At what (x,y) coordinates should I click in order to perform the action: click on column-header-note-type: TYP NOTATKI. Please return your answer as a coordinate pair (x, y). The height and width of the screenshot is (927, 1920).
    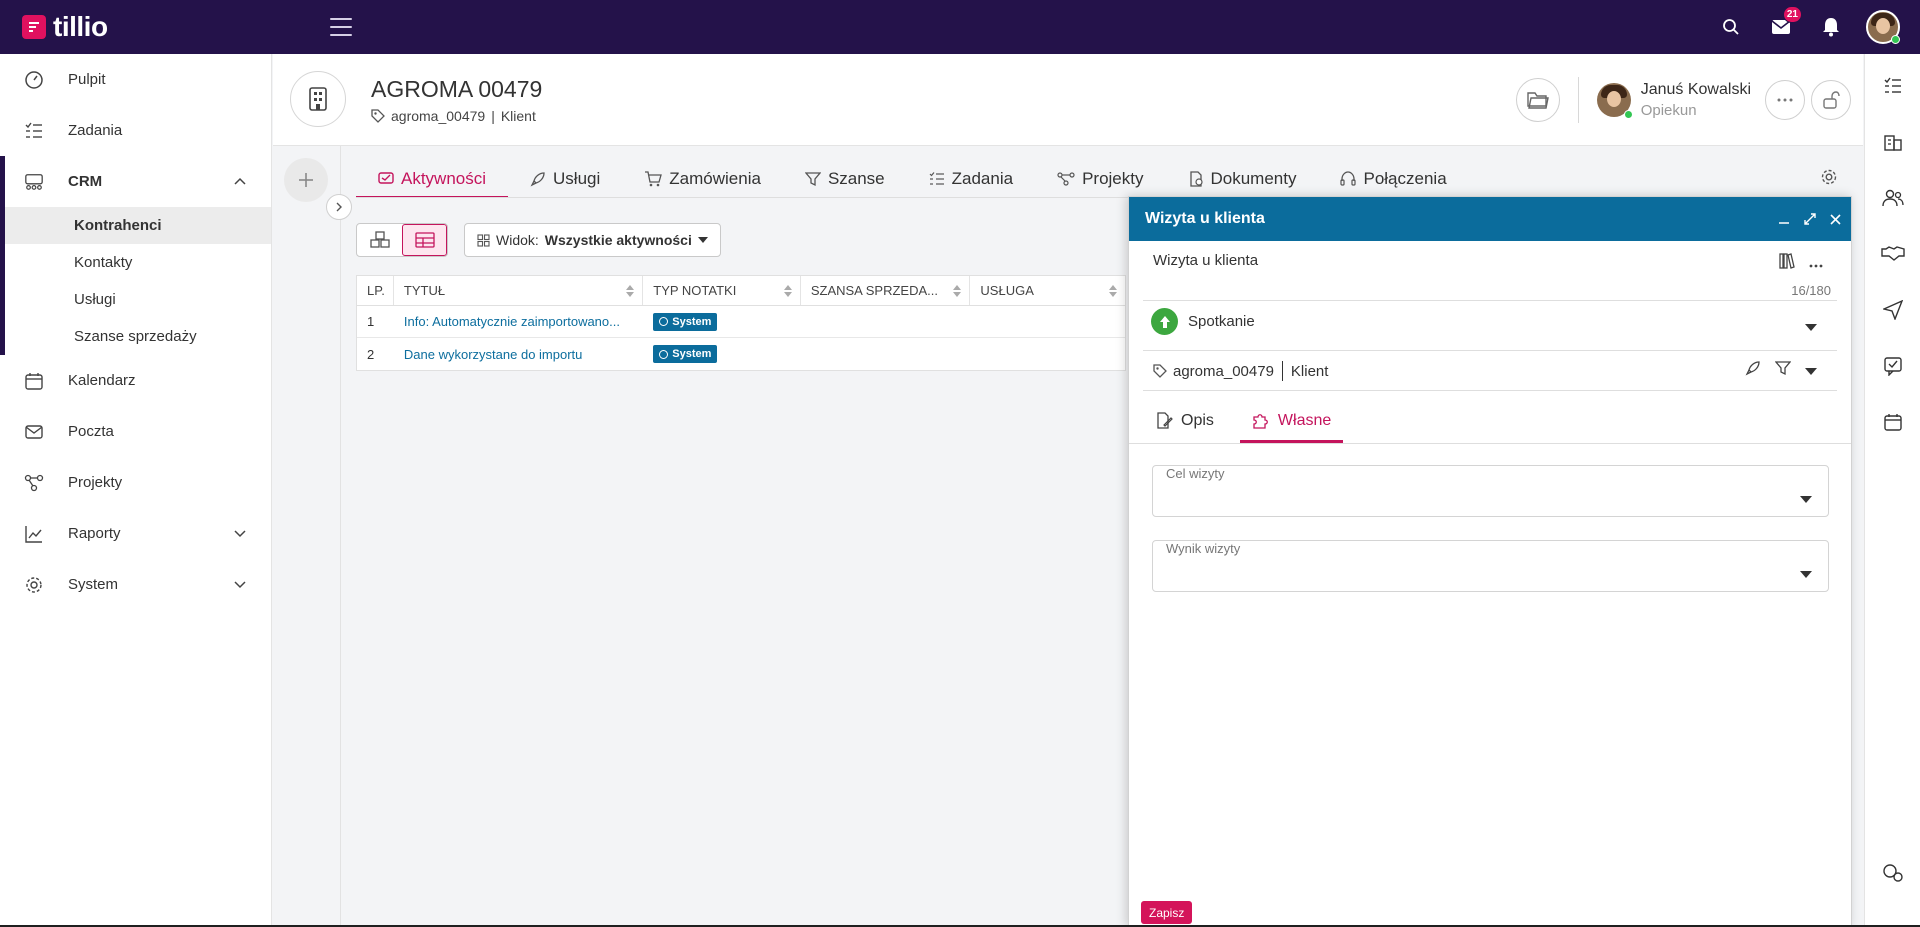
    Looking at the image, I should click on (722, 290).